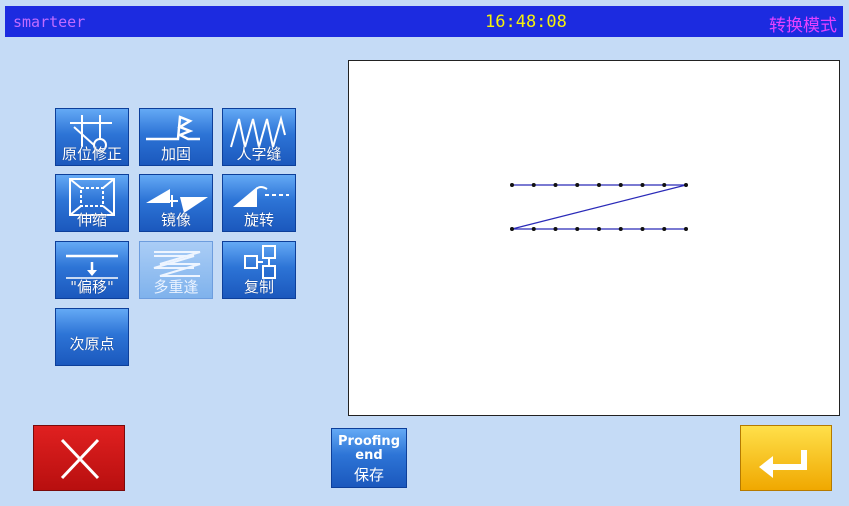 This screenshot has width=849, height=506. What do you see at coordinates (176, 203) in the screenshot?
I see `mirror-button: 镜像` at bounding box center [176, 203].